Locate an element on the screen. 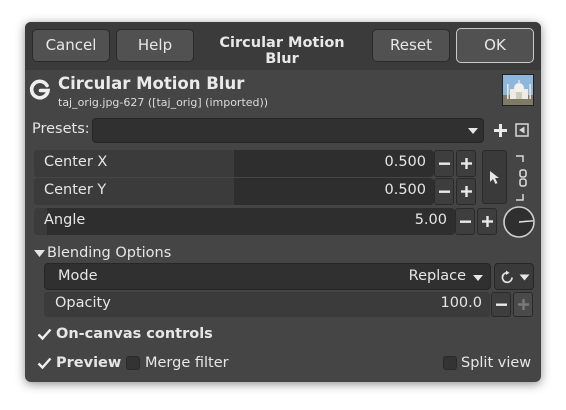 This screenshot has width=566, height=410. center-y-increase-button is located at coordinates (466, 191).